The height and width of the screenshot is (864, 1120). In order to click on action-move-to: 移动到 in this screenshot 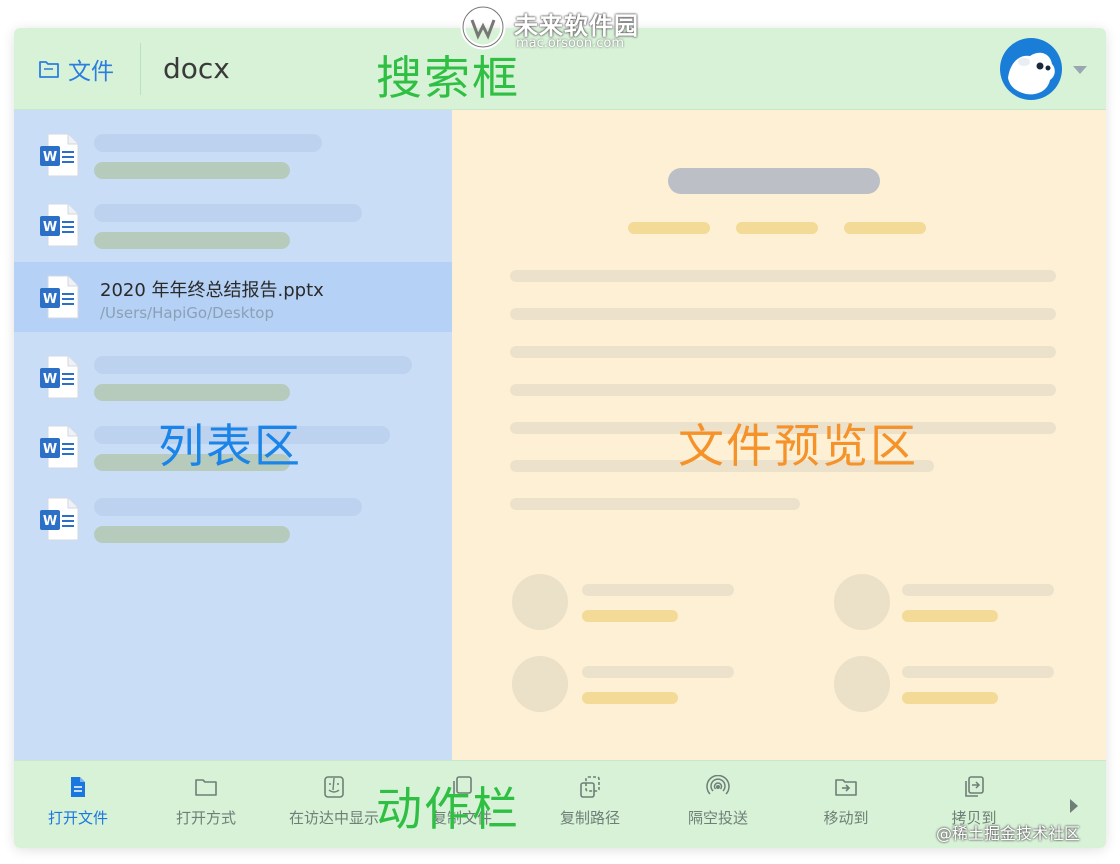, I will do `click(846, 807)`.